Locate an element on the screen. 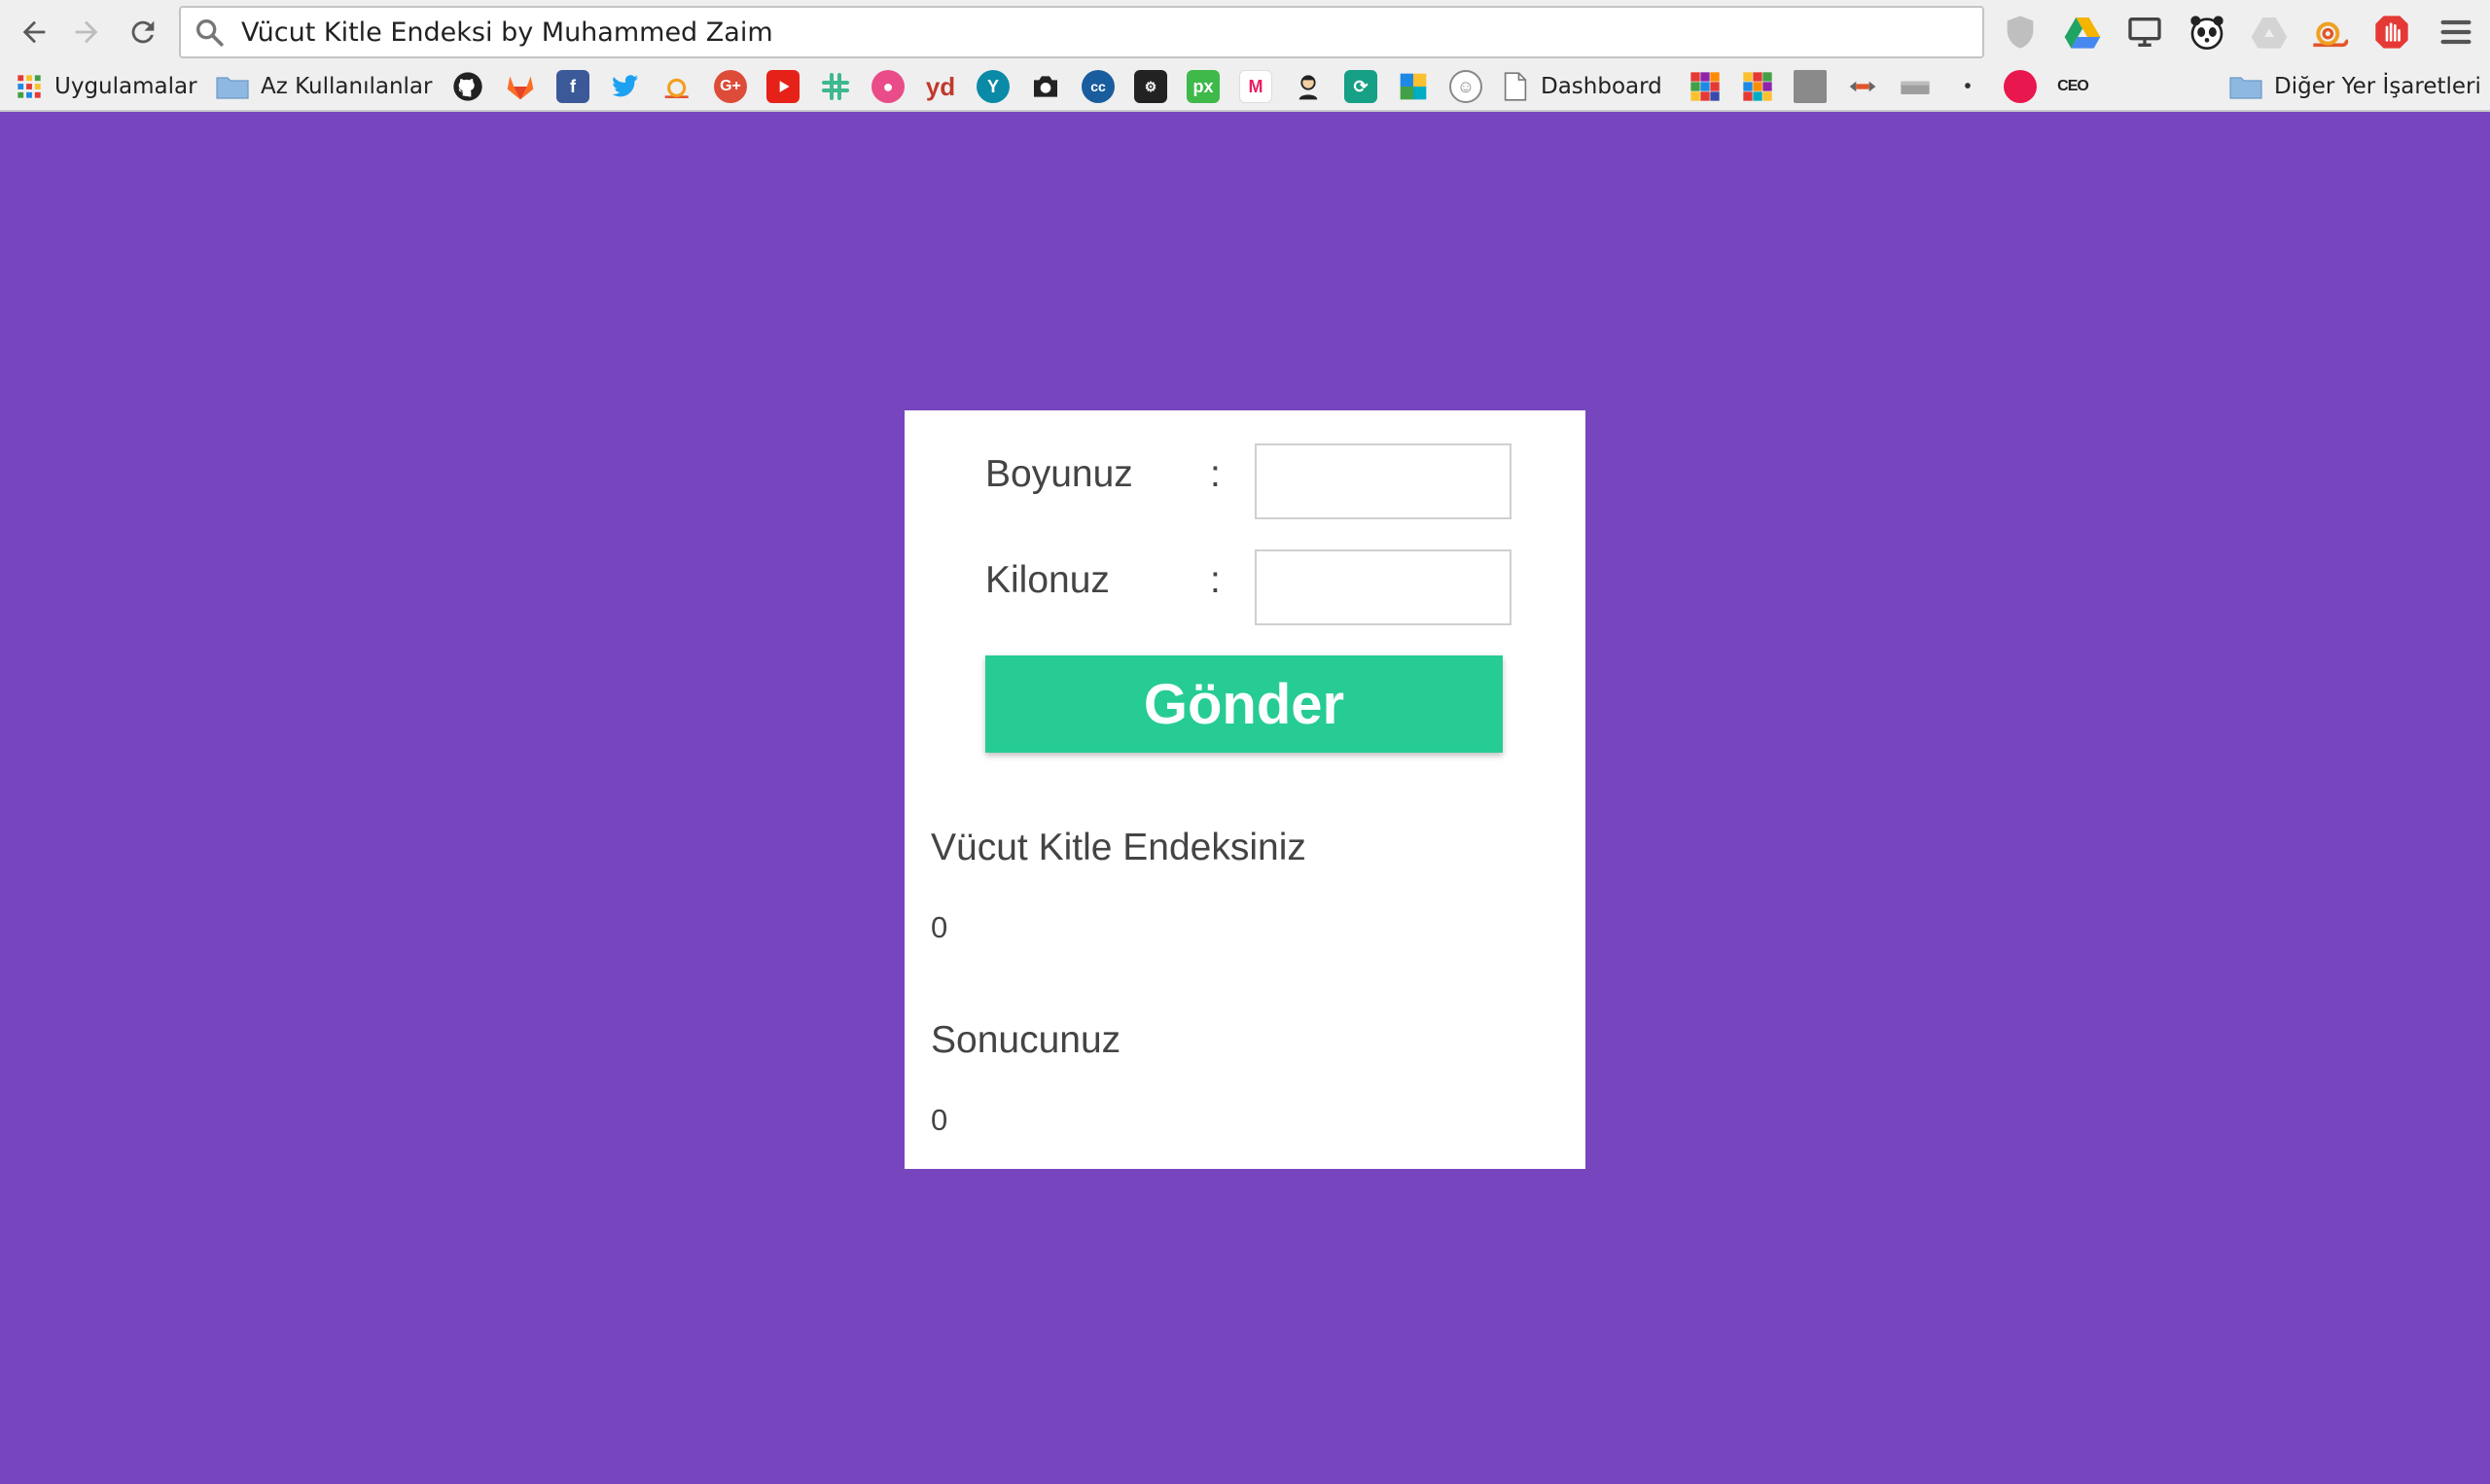 This screenshot has width=2490, height=1484. browser-toolbar: Vücut Kitle Endeksi by Muhammed Zaim is located at coordinates (1245, 32).